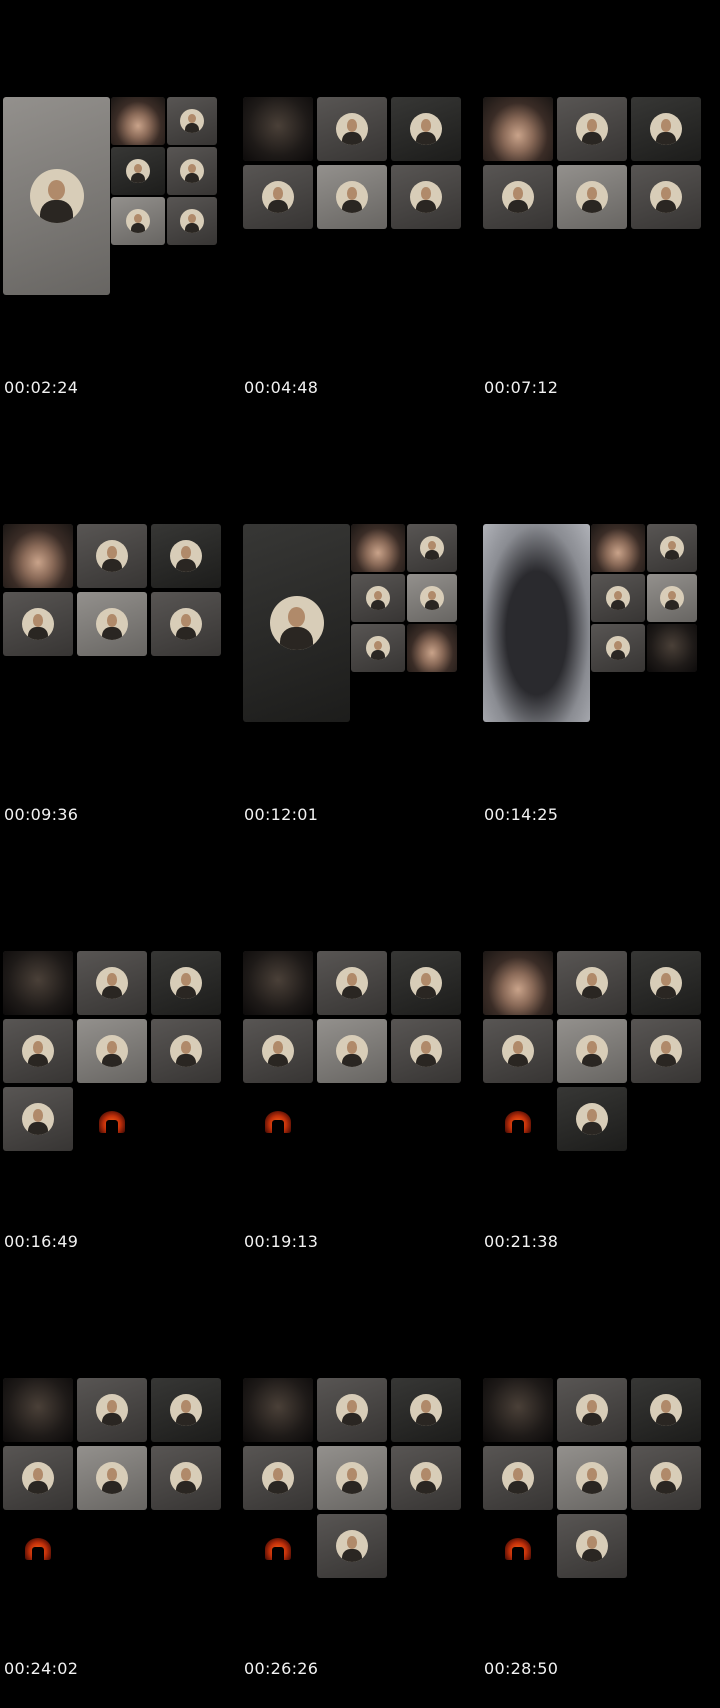 The image size is (720, 1708). What do you see at coordinates (281, 1241) in the screenshot?
I see `frame-timestamp: 00:19:13` at bounding box center [281, 1241].